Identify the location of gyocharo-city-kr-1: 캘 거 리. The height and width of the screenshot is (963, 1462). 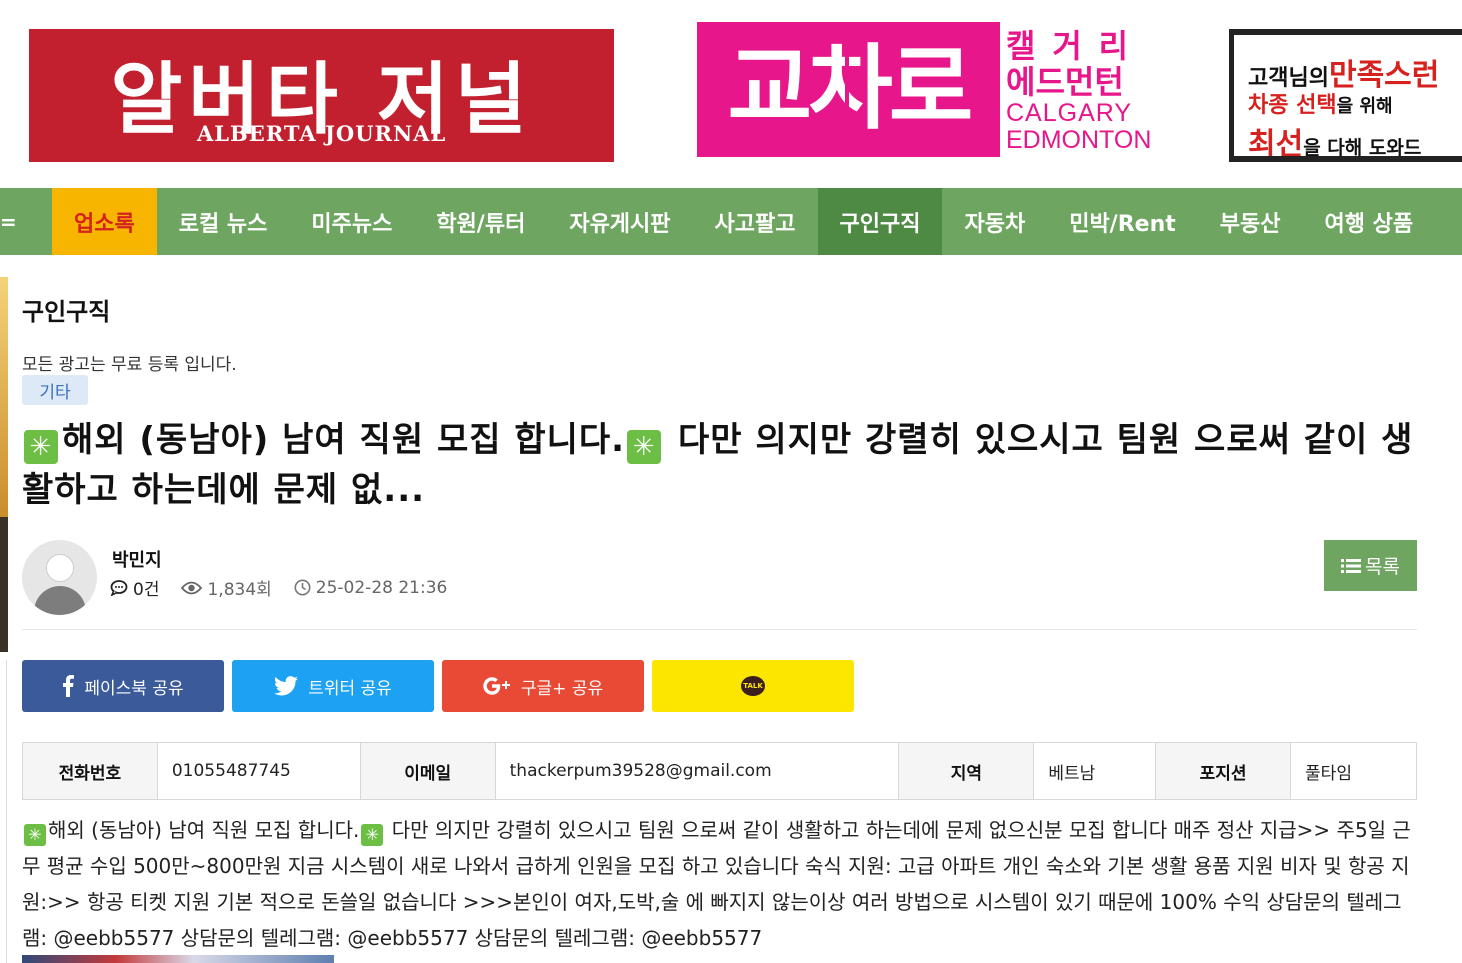
(1069, 46).